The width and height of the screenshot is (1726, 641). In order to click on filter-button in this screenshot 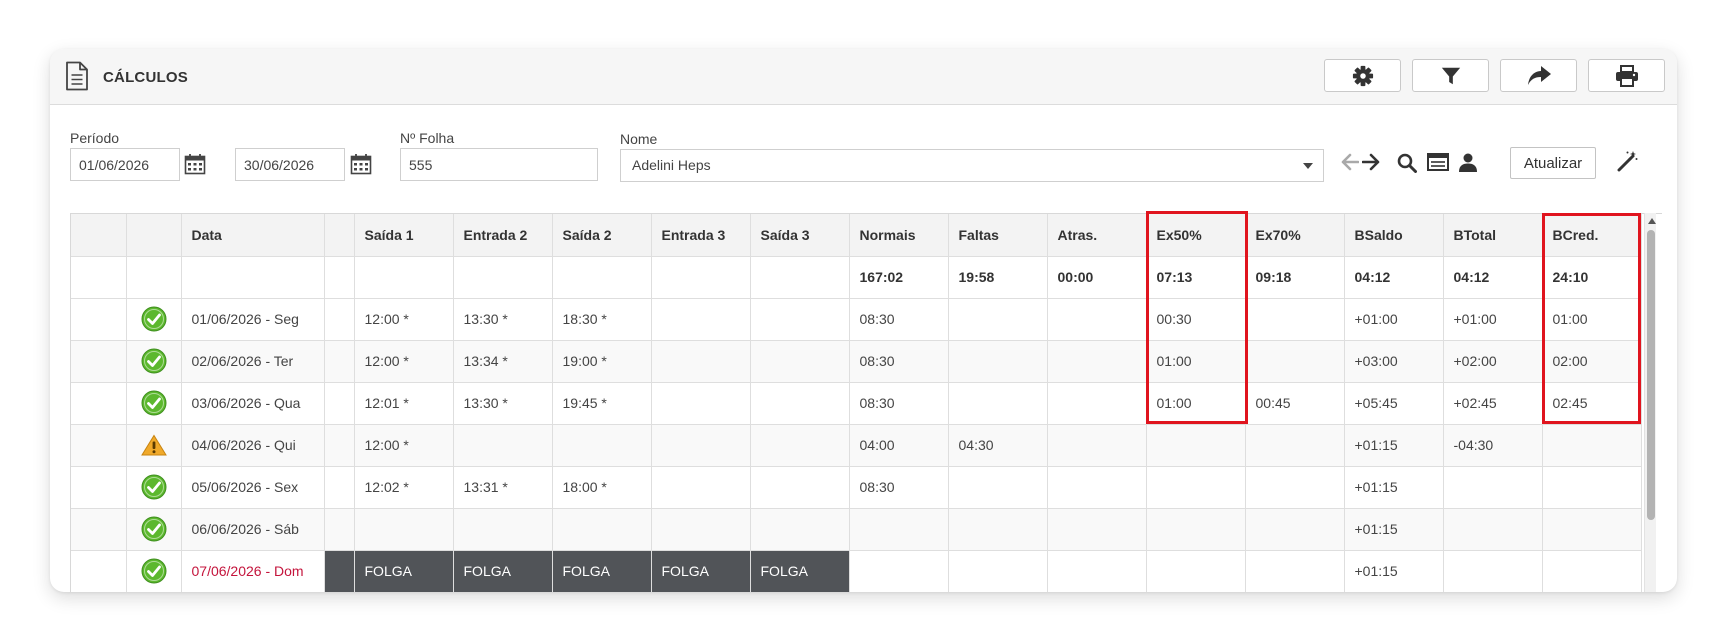, I will do `click(1450, 75)`.